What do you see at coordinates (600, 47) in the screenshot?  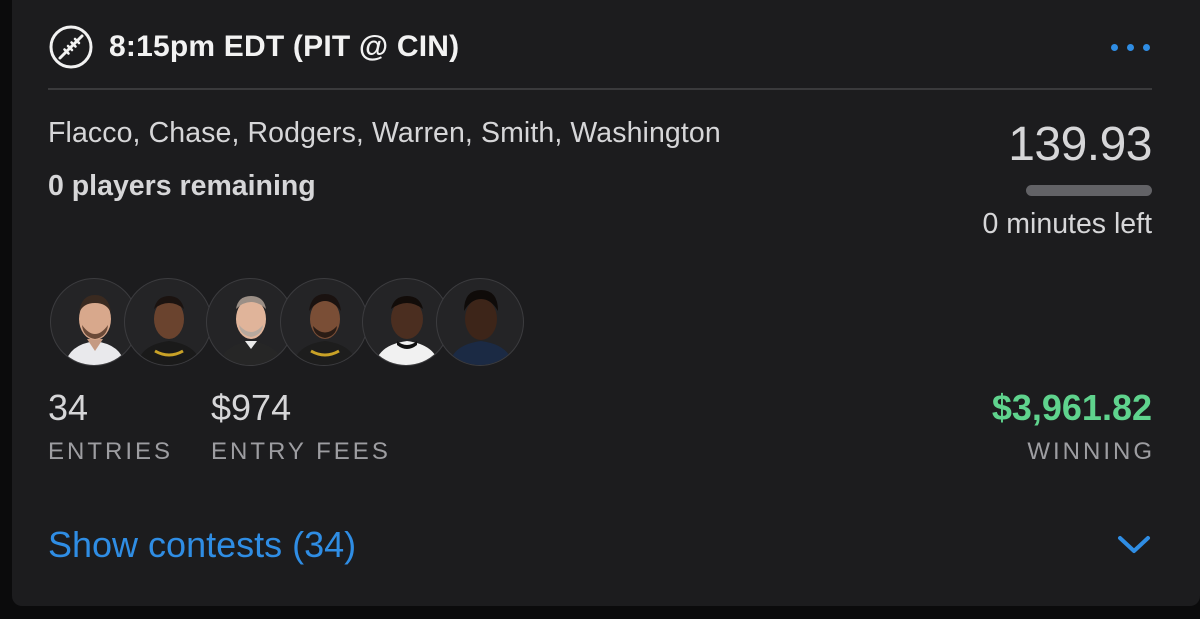 I see `card-header: 8:15pm EDT (PIT @ CIN)` at bounding box center [600, 47].